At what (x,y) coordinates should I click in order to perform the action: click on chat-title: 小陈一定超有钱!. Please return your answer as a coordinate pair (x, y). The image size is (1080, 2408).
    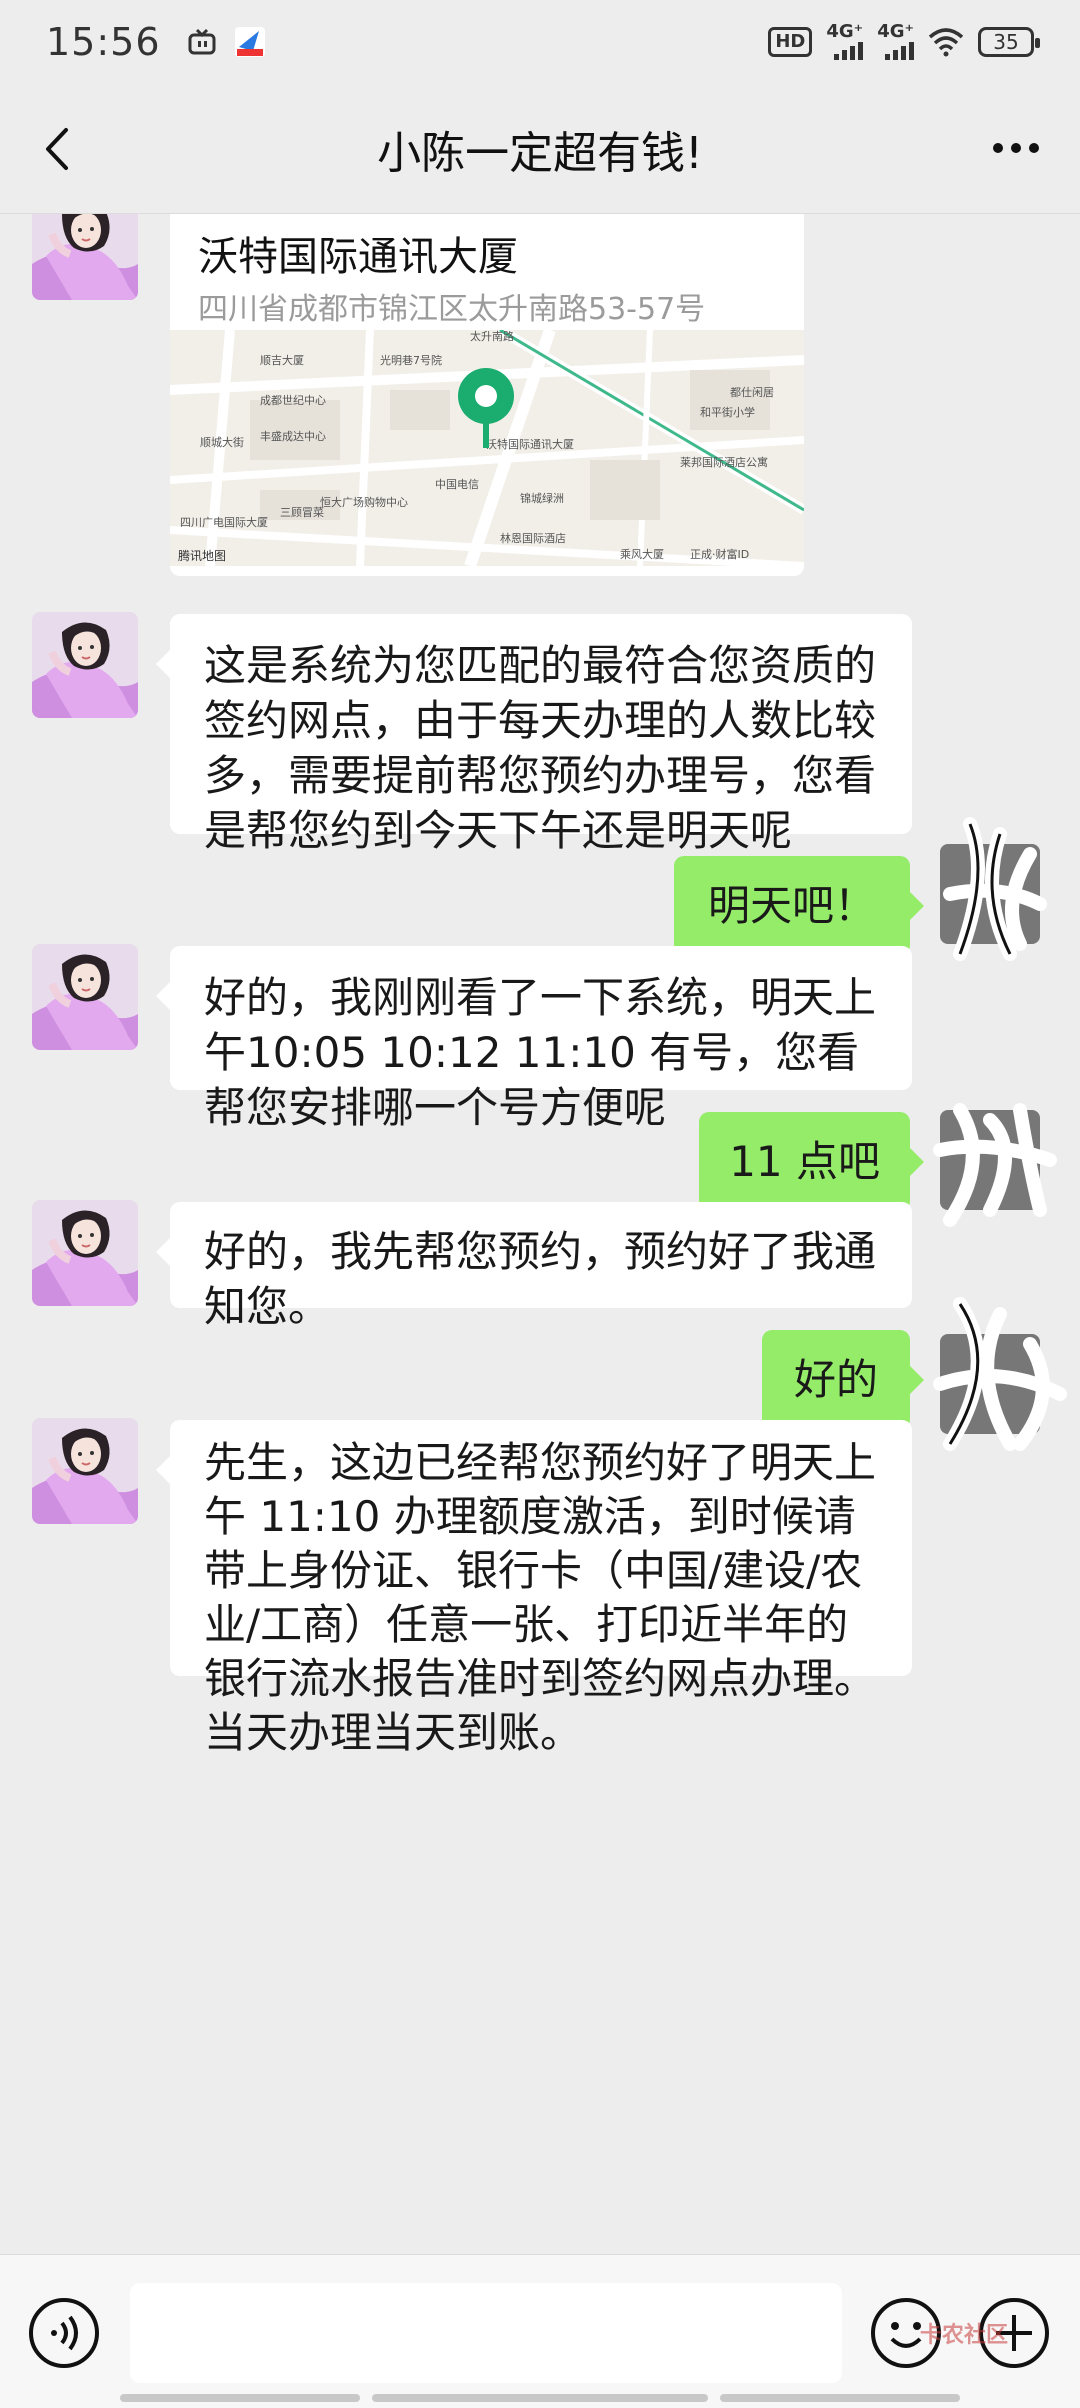
    Looking at the image, I should click on (540, 153).